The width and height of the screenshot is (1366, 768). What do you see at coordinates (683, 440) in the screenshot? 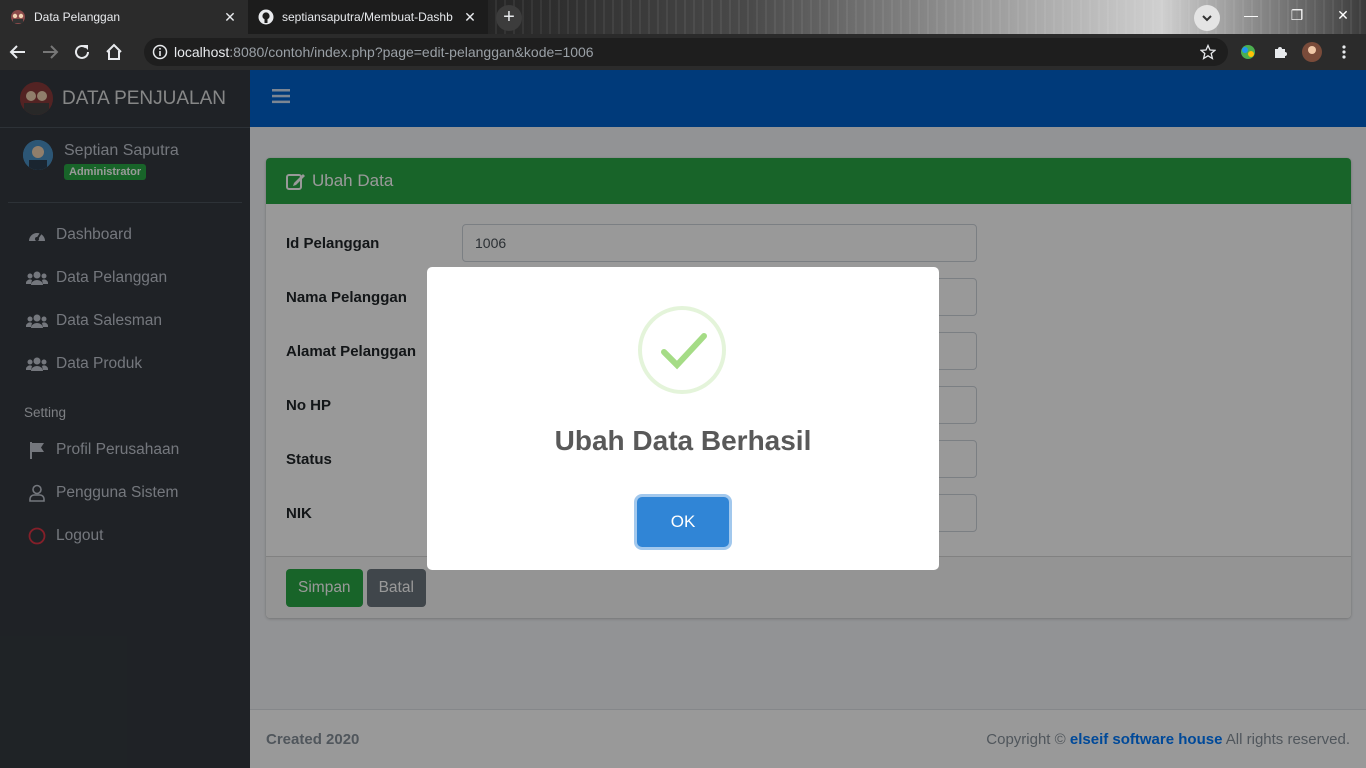
I see `dialog-title: Ubah Data Berhasil` at bounding box center [683, 440].